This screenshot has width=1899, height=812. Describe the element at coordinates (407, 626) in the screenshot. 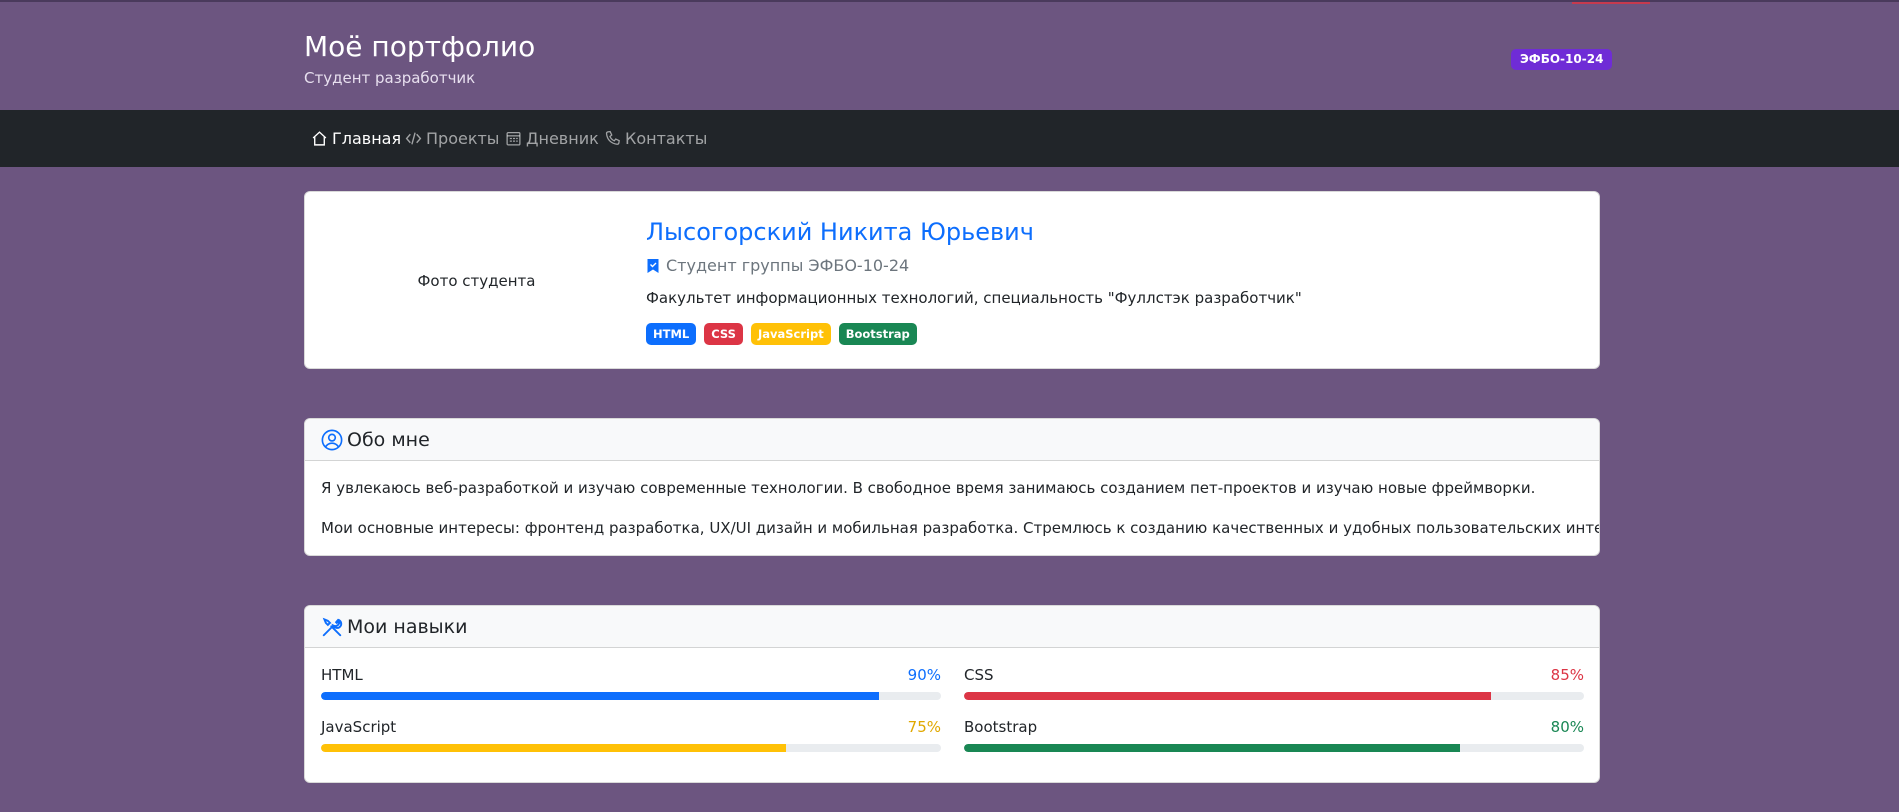

I see `skills-title: Мои навыки` at that location.